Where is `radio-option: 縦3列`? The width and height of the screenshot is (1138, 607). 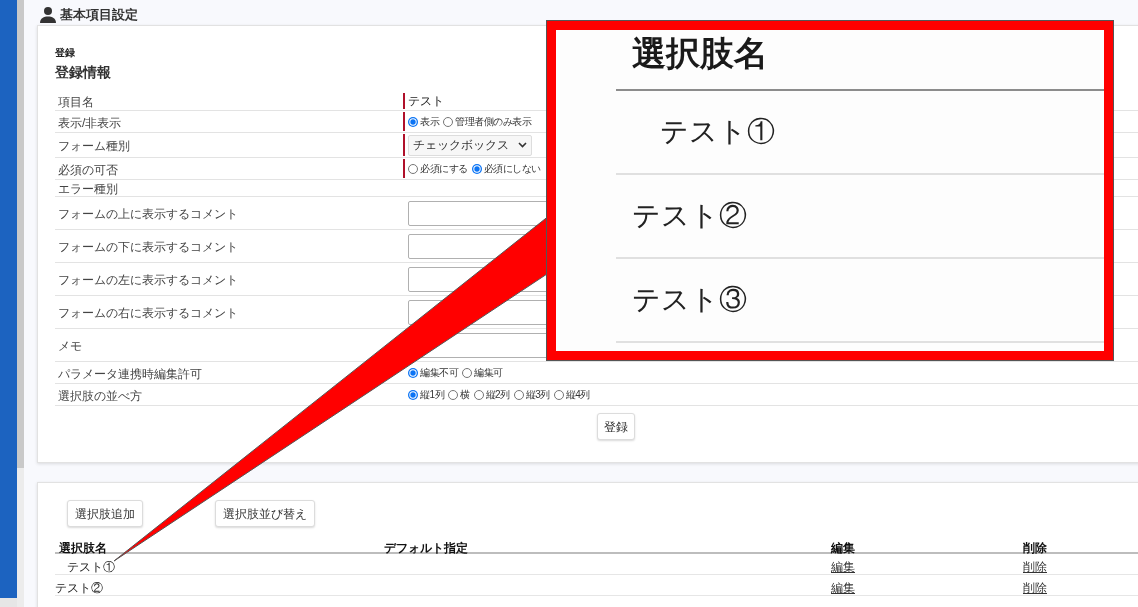 radio-option: 縦3列 is located at coordinates (531, 394).